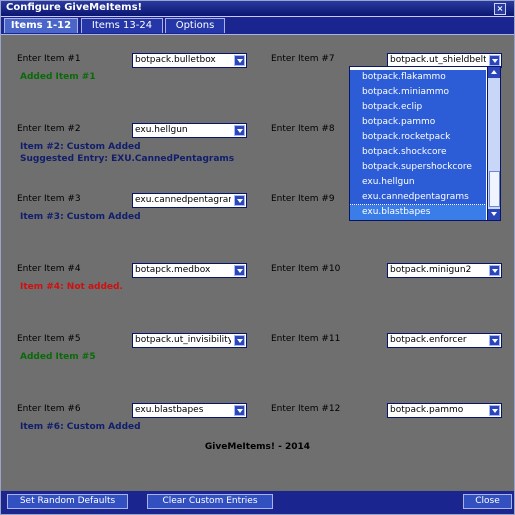 The image size is (515, 515). Describe the element at coordinates (210, 501) in the screenshot. I see `clear-custom-entries-button: Clear Custom Entries` at that location.